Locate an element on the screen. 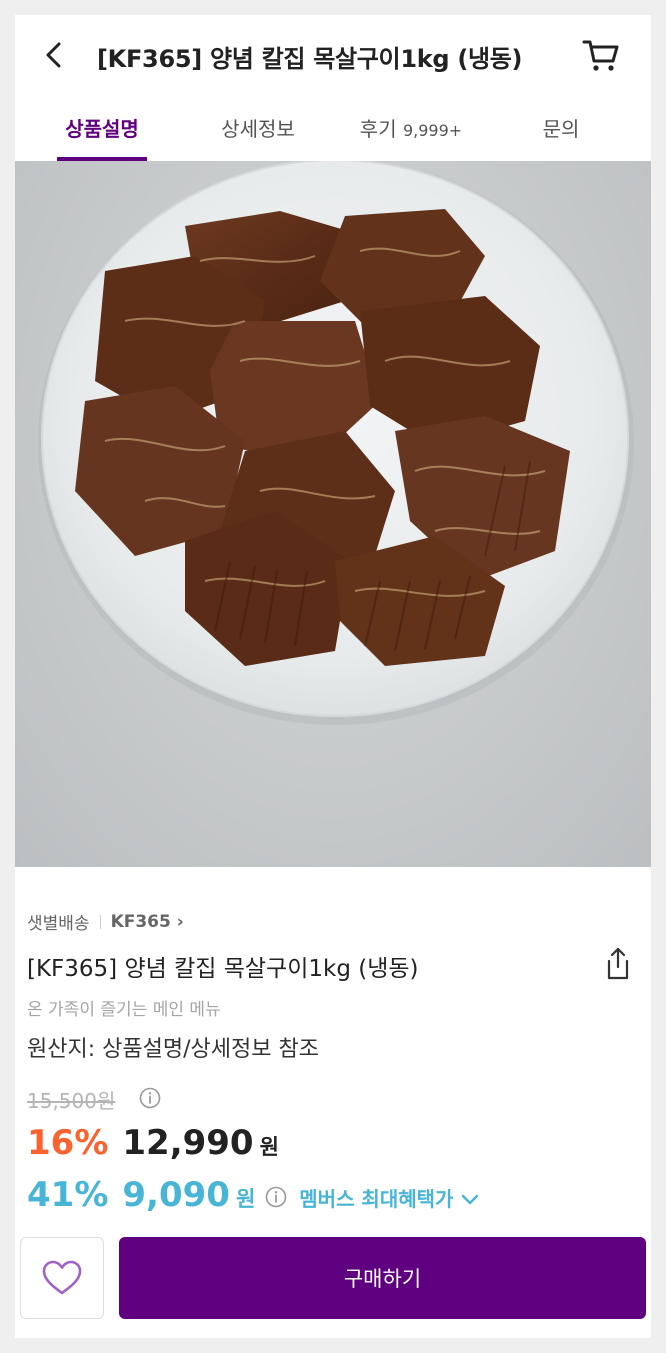 The height and width of the screenshot is (1353, 666). tab-inquiry-label: 문의 is located at coordinates (561, 129).